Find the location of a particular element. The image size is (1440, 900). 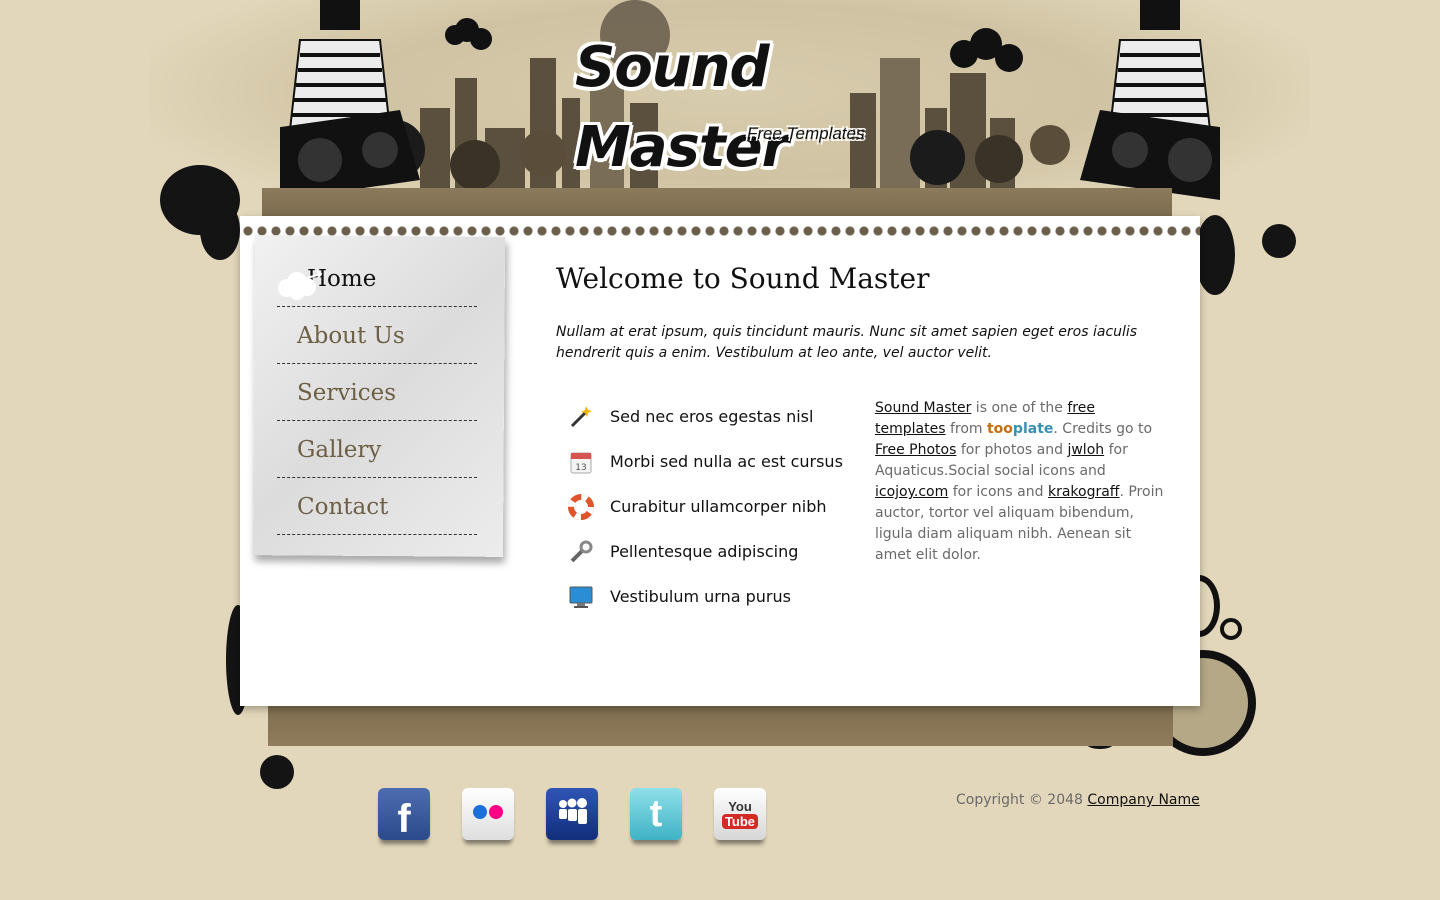

myspace-icon is located at coordinates (572, 814).